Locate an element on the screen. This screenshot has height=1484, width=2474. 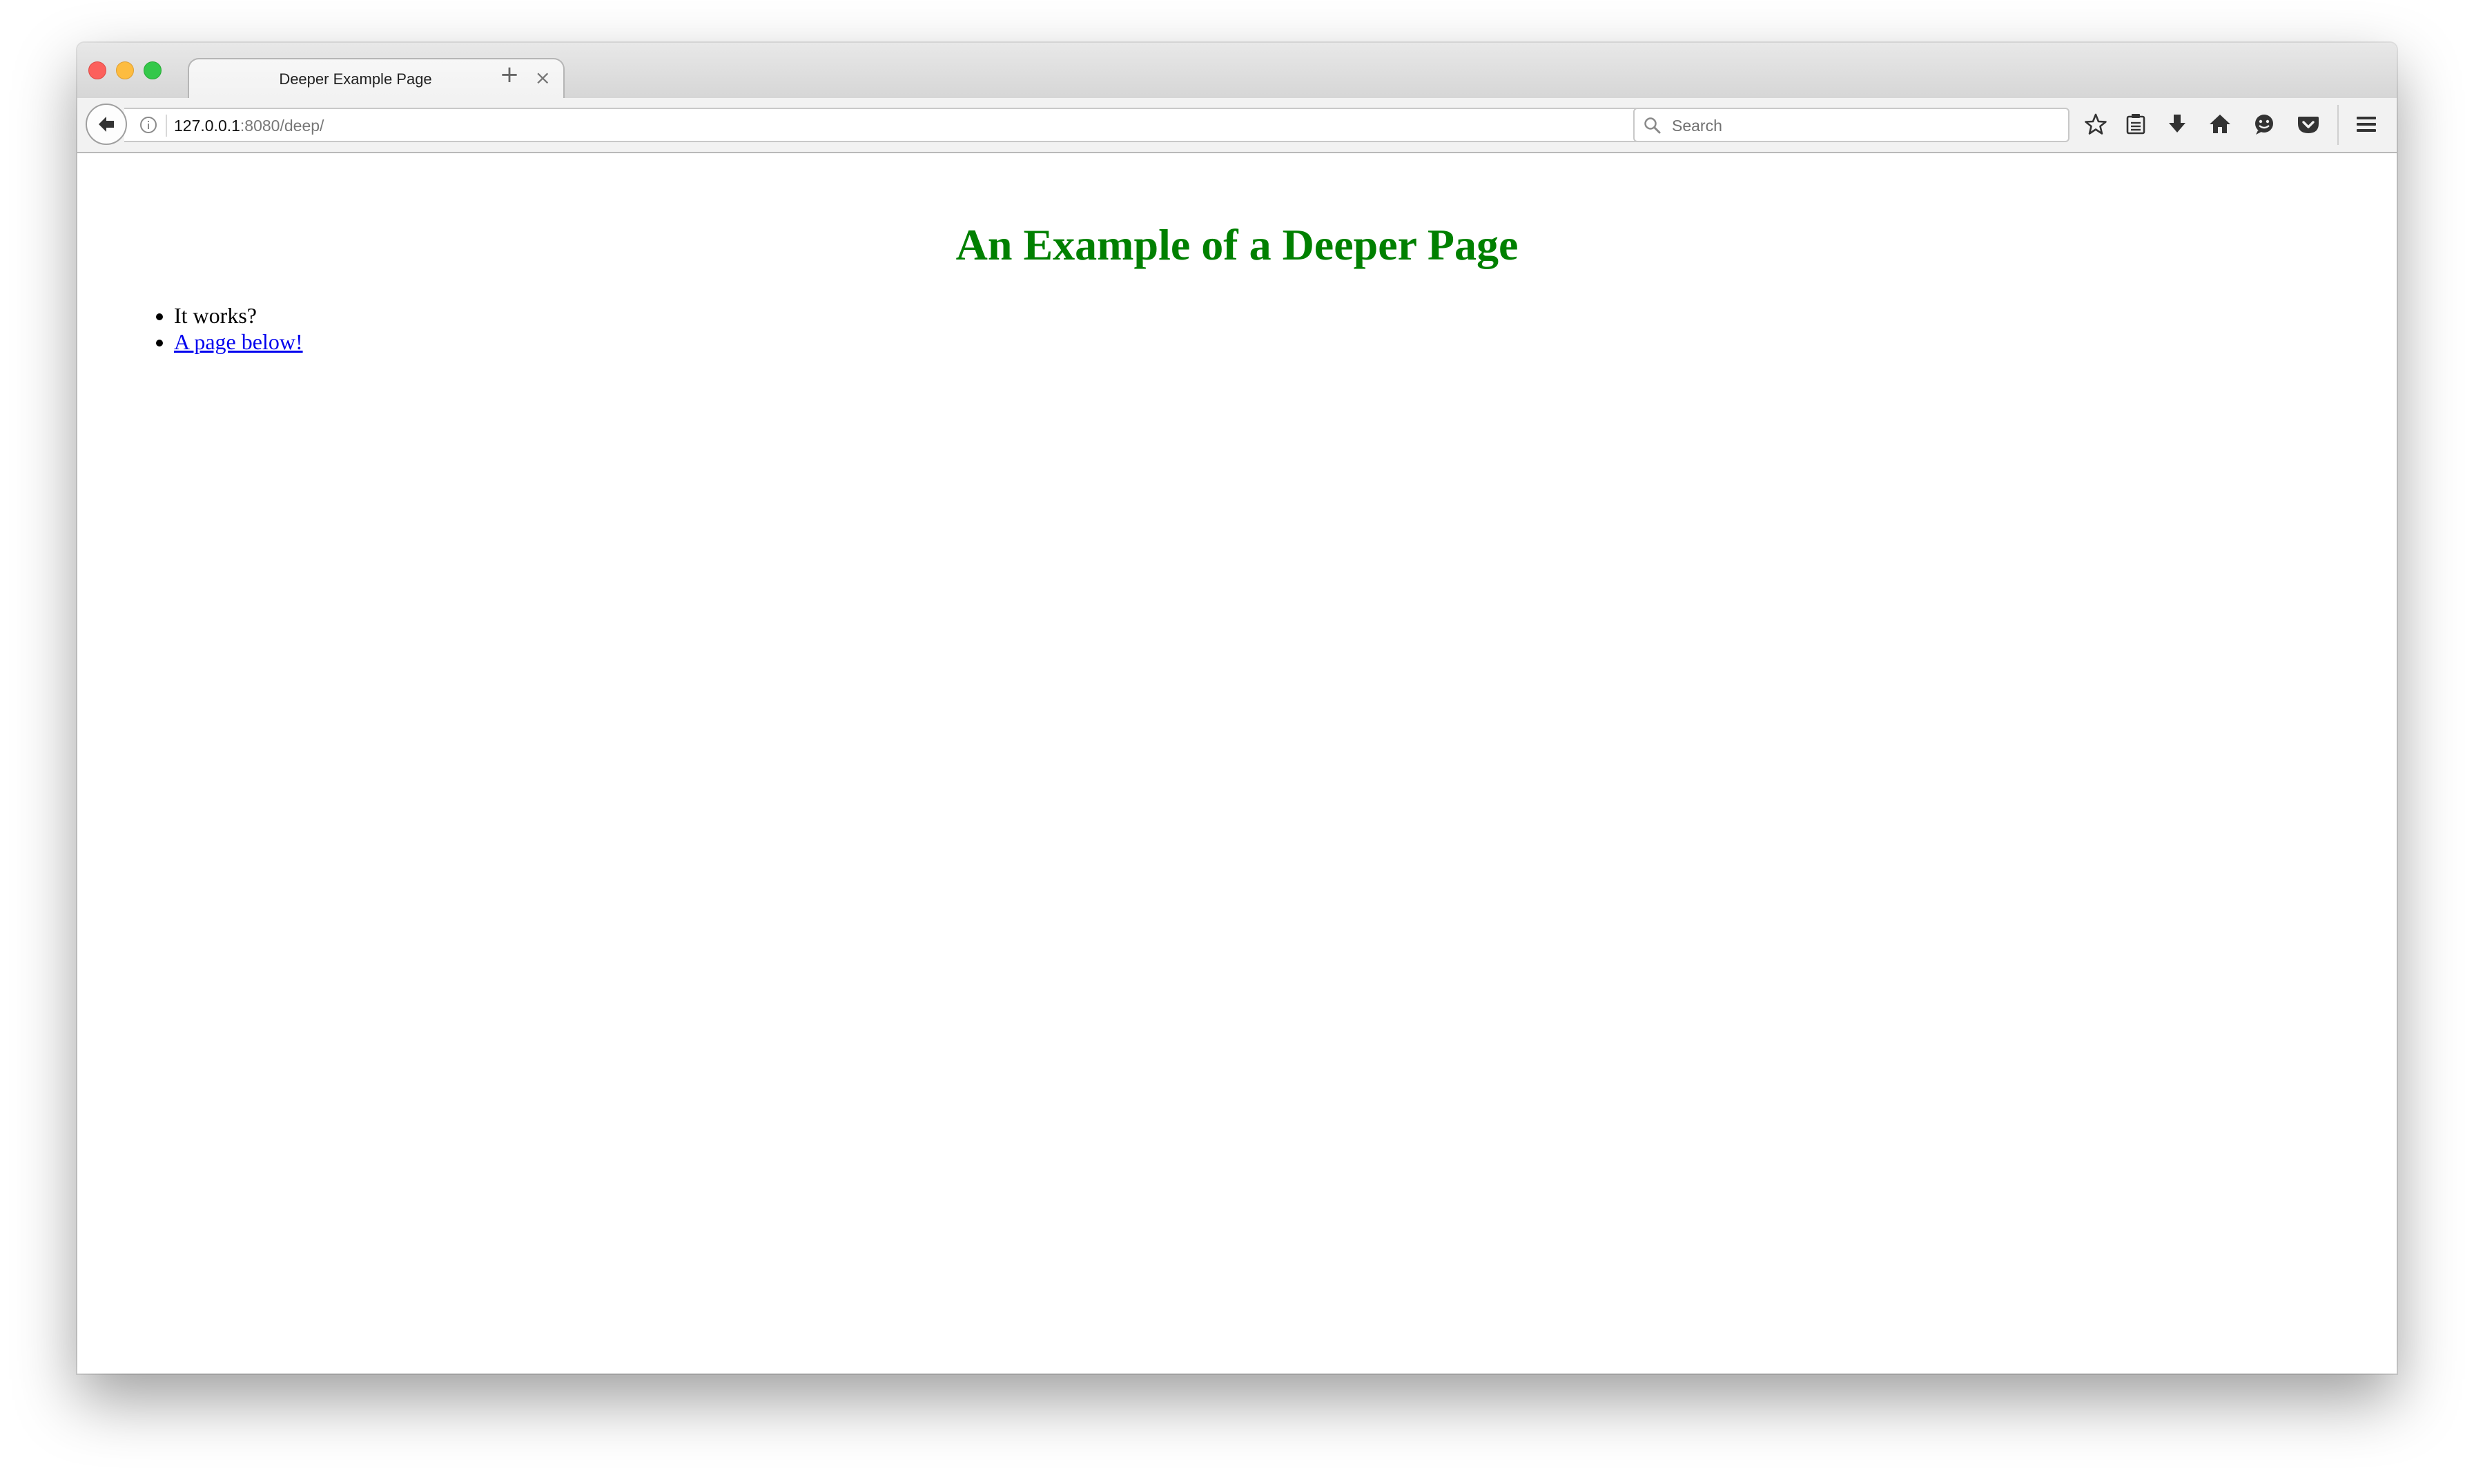
info-icon is located at coordinates (148, 125).